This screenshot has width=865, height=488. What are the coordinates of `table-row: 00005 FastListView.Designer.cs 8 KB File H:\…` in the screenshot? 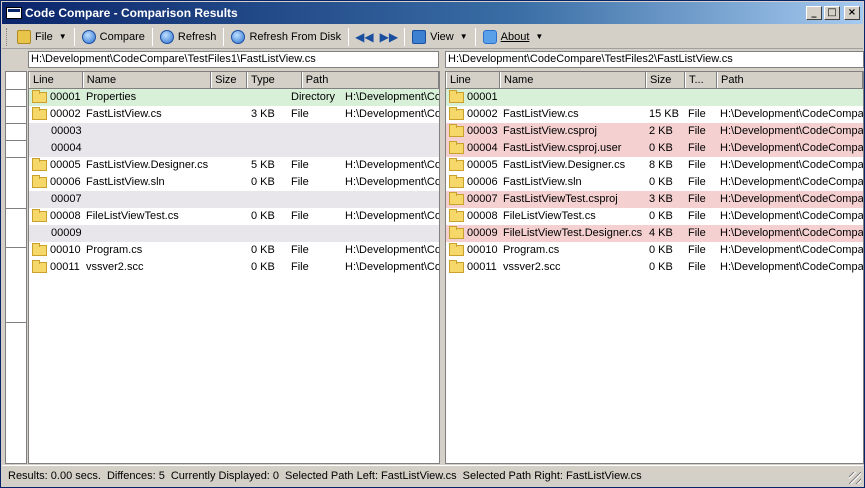 It's located at (654, 165).